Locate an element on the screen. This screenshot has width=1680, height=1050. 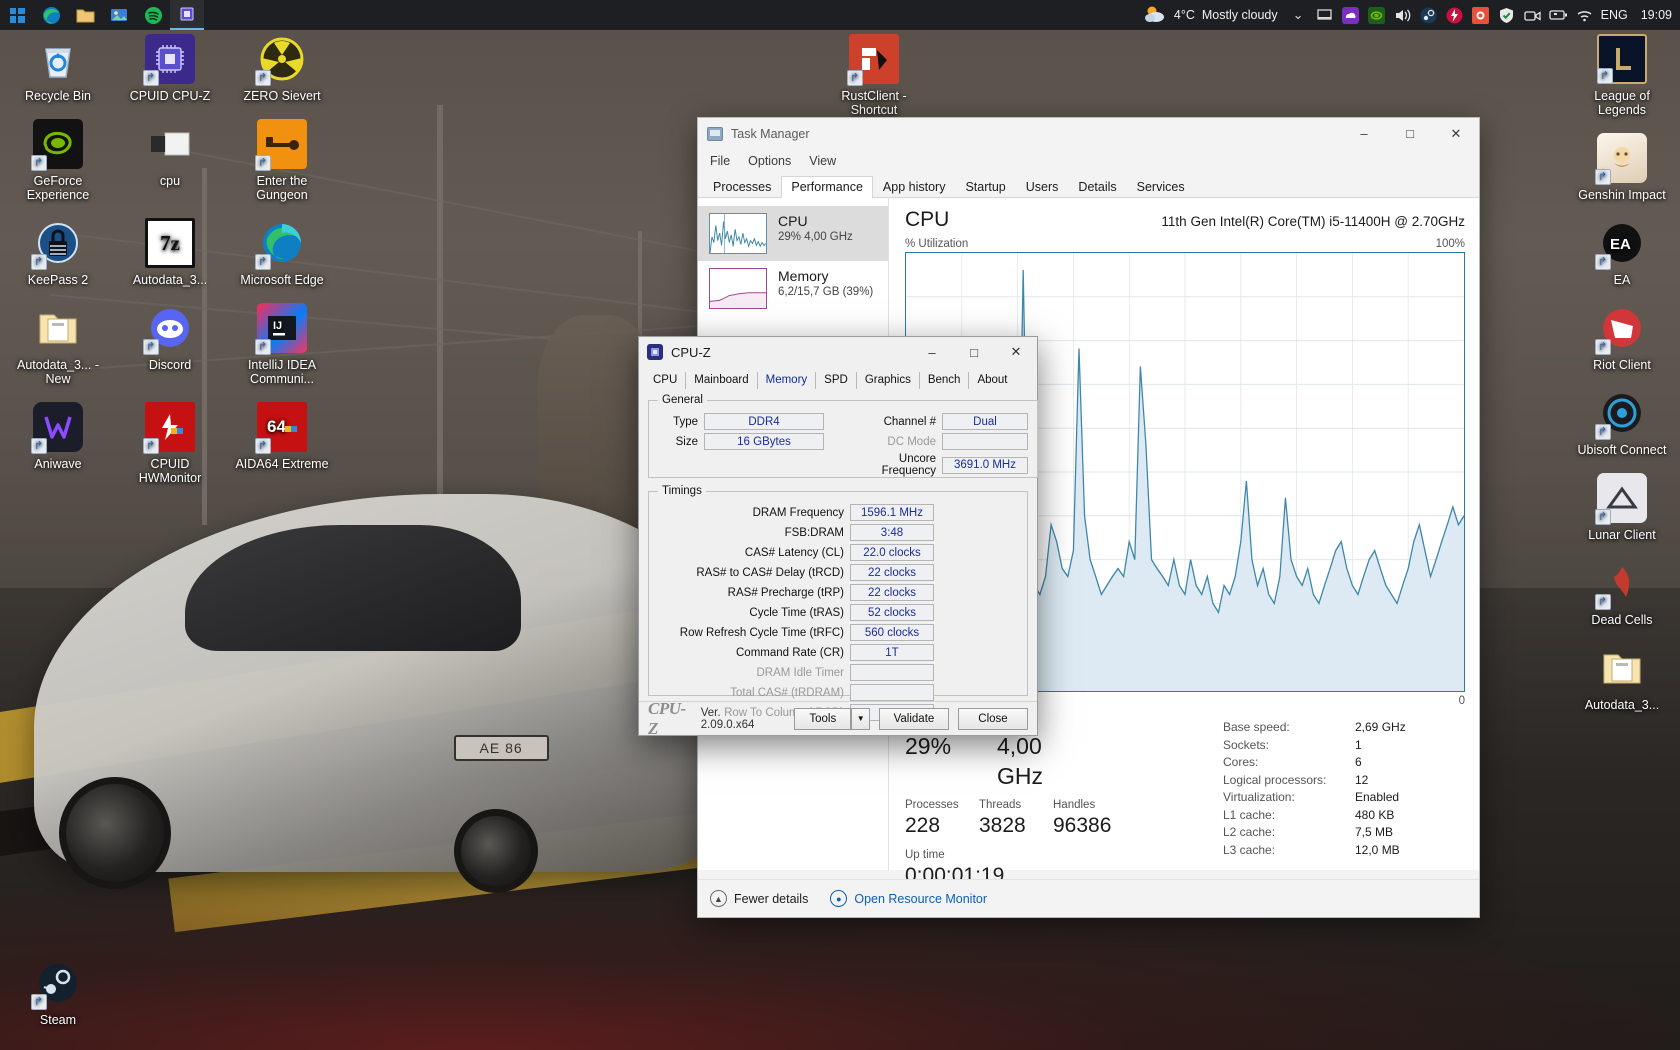
tools-dropdown-button: ▼ is located at coordinates (860, 718).